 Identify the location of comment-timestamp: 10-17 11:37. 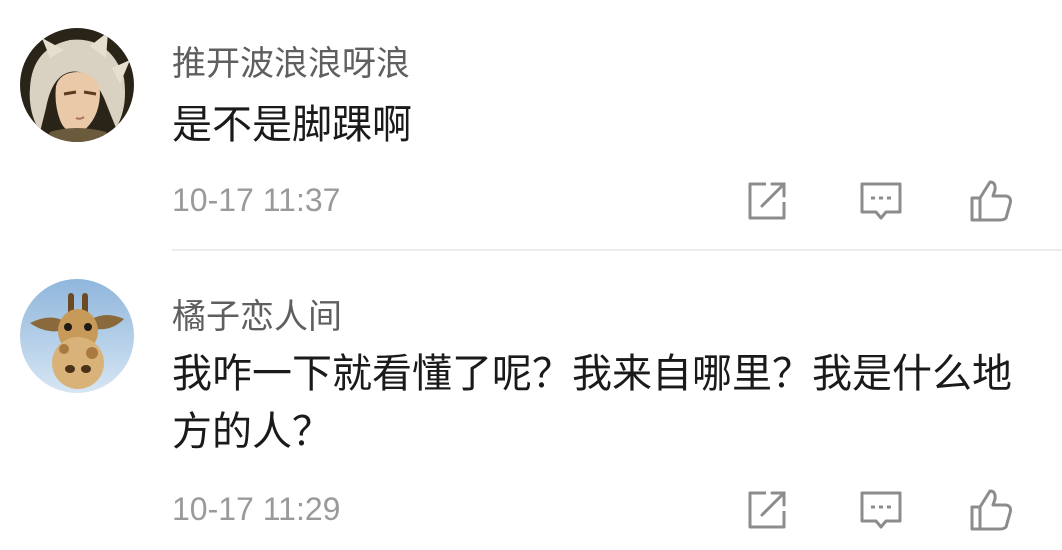
(256, 200).